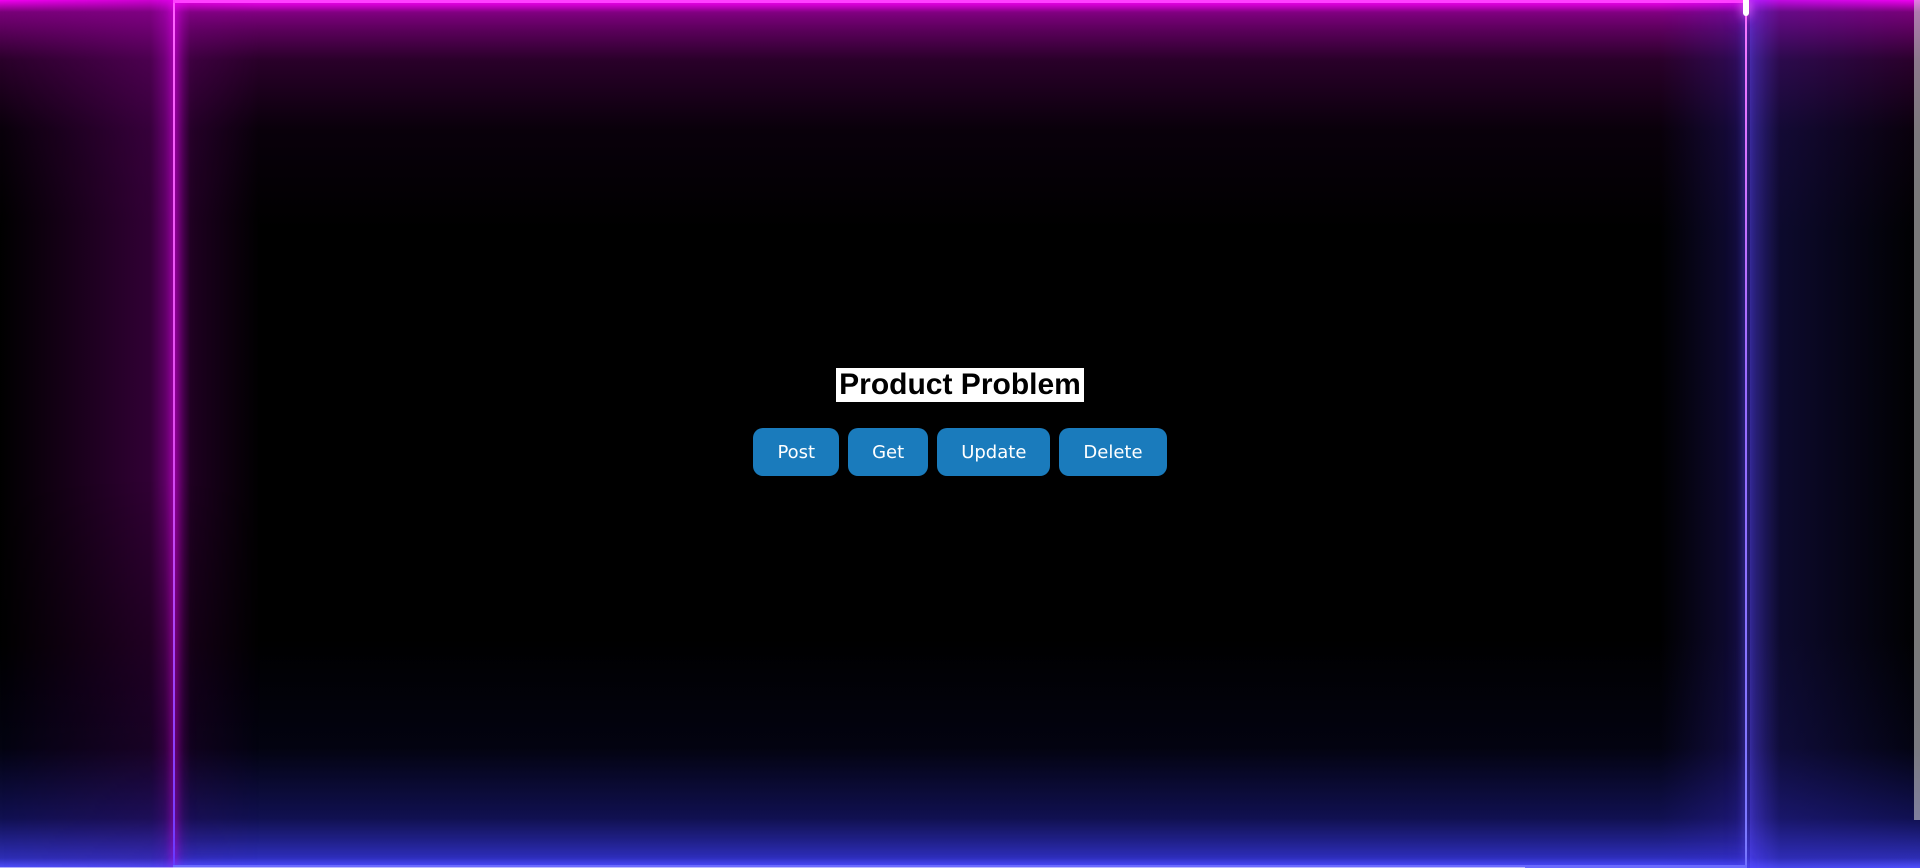 This screenshot has height=868, width=1920. What do you see at coordinates (888, 452) in the screenshot?
I see `get-button: Get` at bounding box center [888, 452].